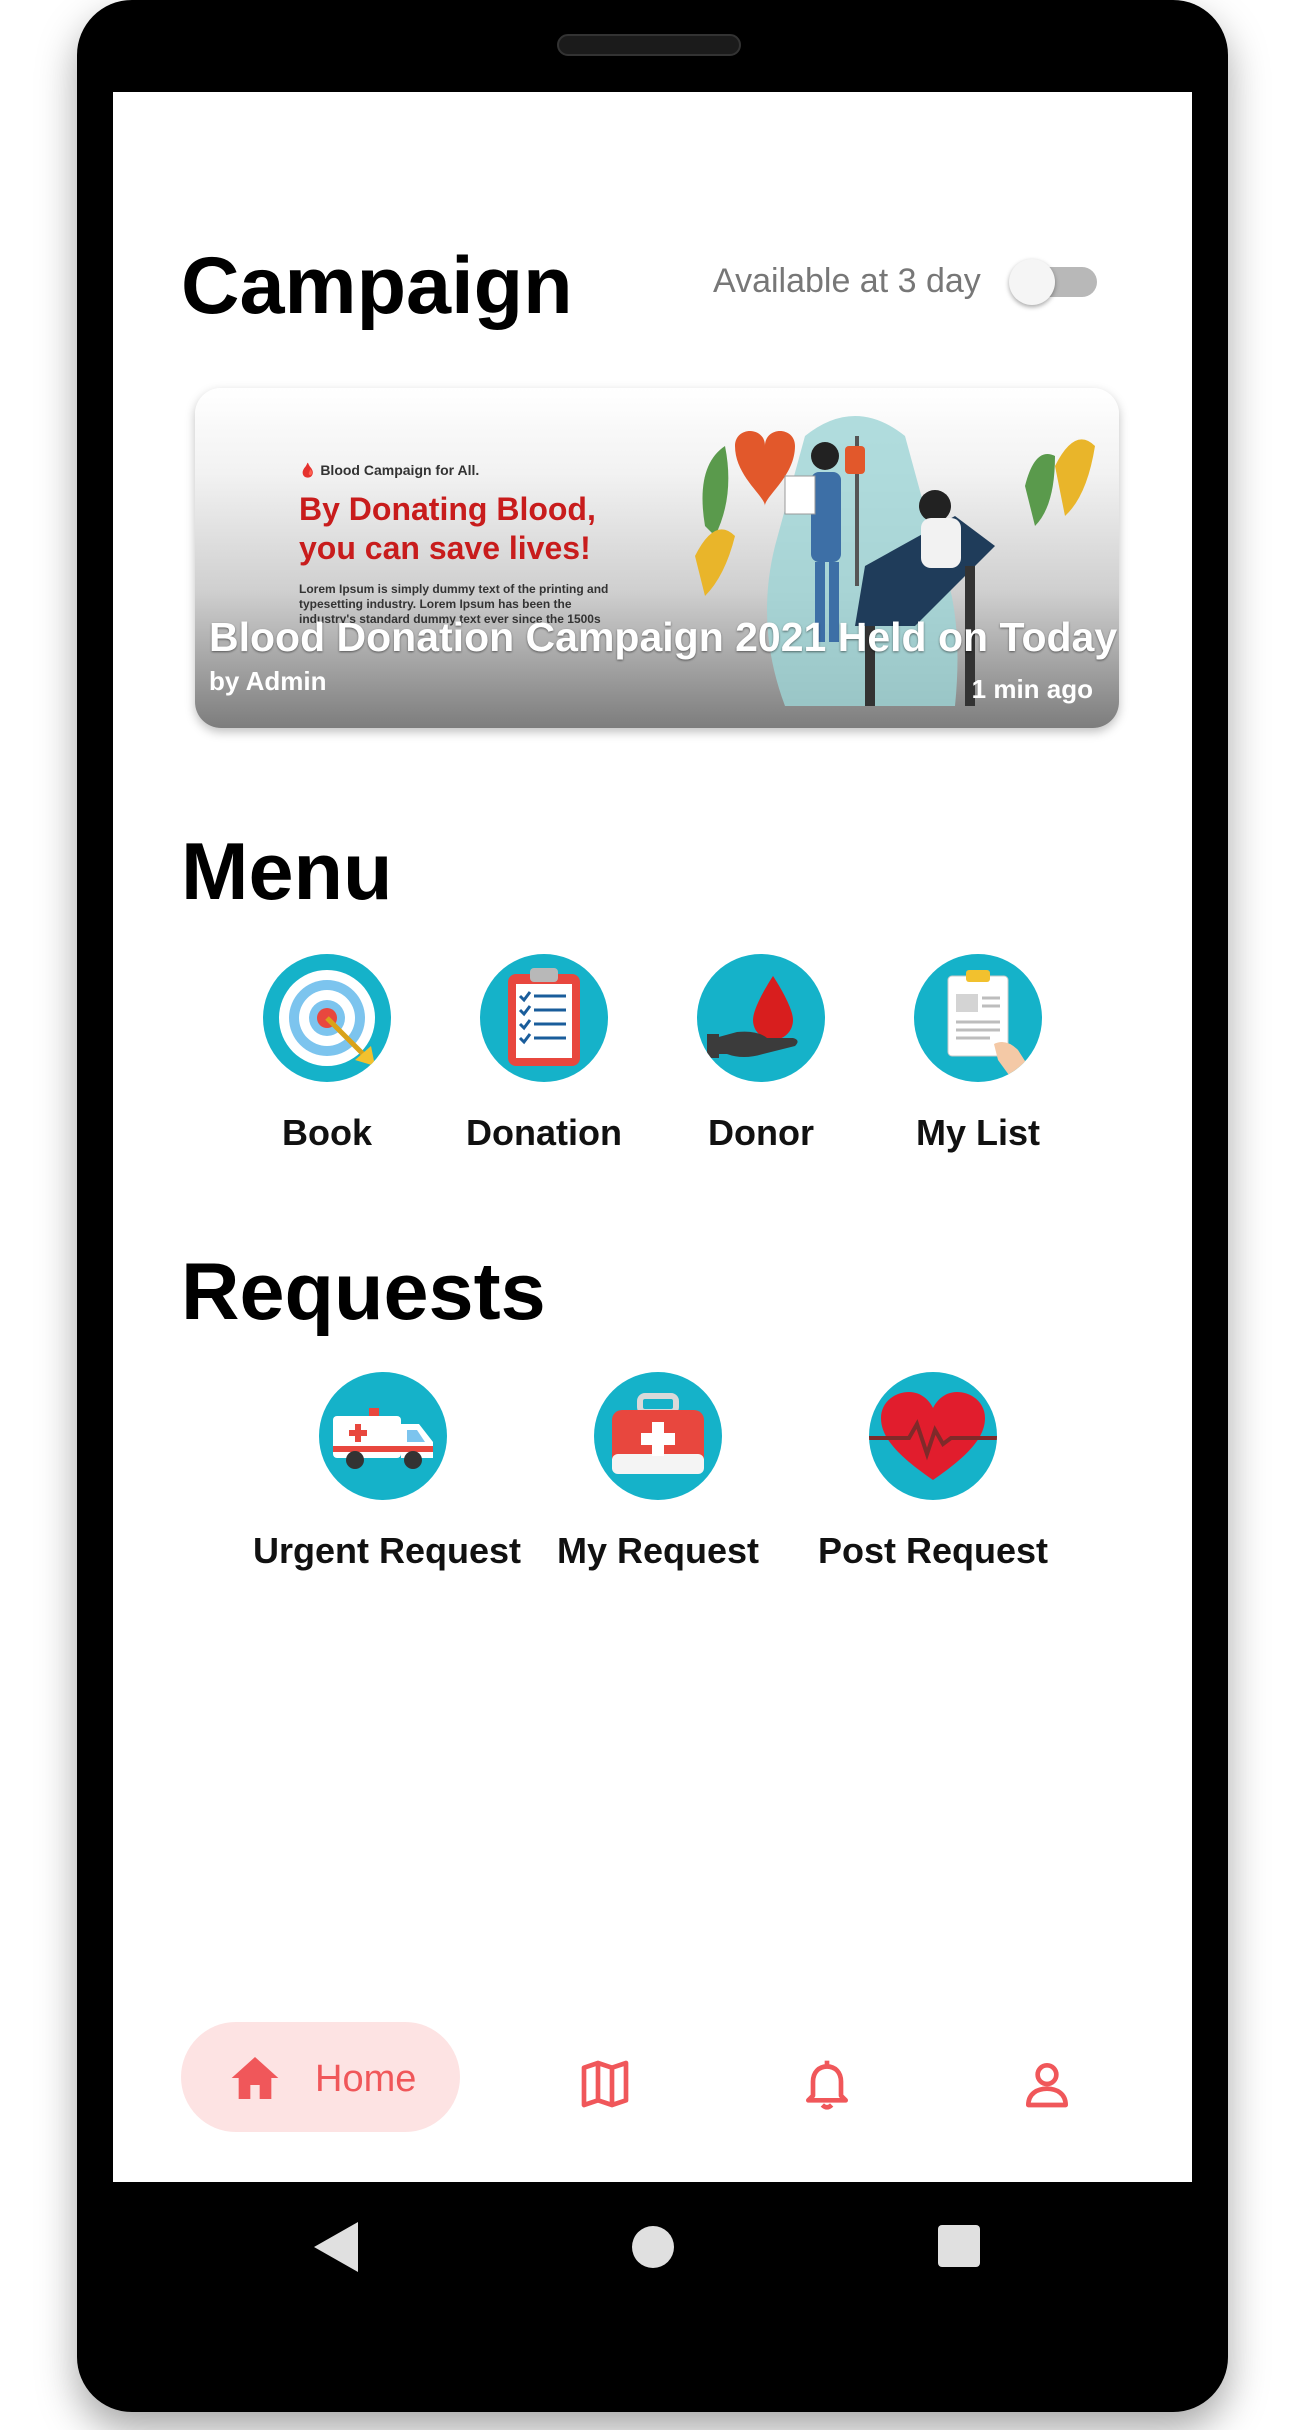  Describe the element at coordinates (658, 1436) in the screenshot. I see `first-aid-kit-icon` at that location.